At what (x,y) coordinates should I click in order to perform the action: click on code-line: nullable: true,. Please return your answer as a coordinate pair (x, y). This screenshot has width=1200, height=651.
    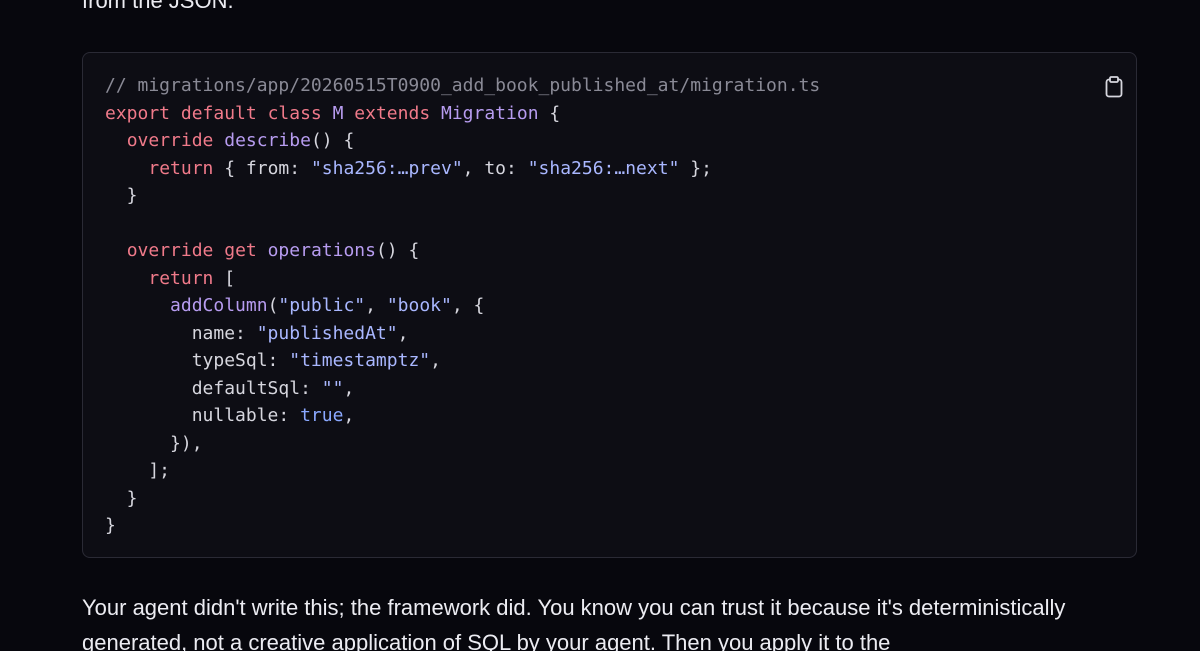
    Looking at the image, I should click on (462, 416).